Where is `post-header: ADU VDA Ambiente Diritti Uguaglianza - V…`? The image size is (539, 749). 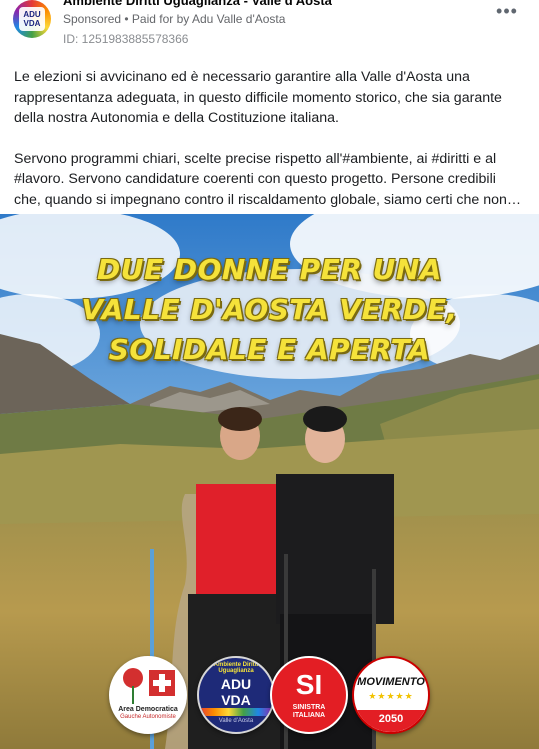
post-header: ADU VDA Ambiente Diritti Uguaglianza - V… is located at coordinates (269, 30).